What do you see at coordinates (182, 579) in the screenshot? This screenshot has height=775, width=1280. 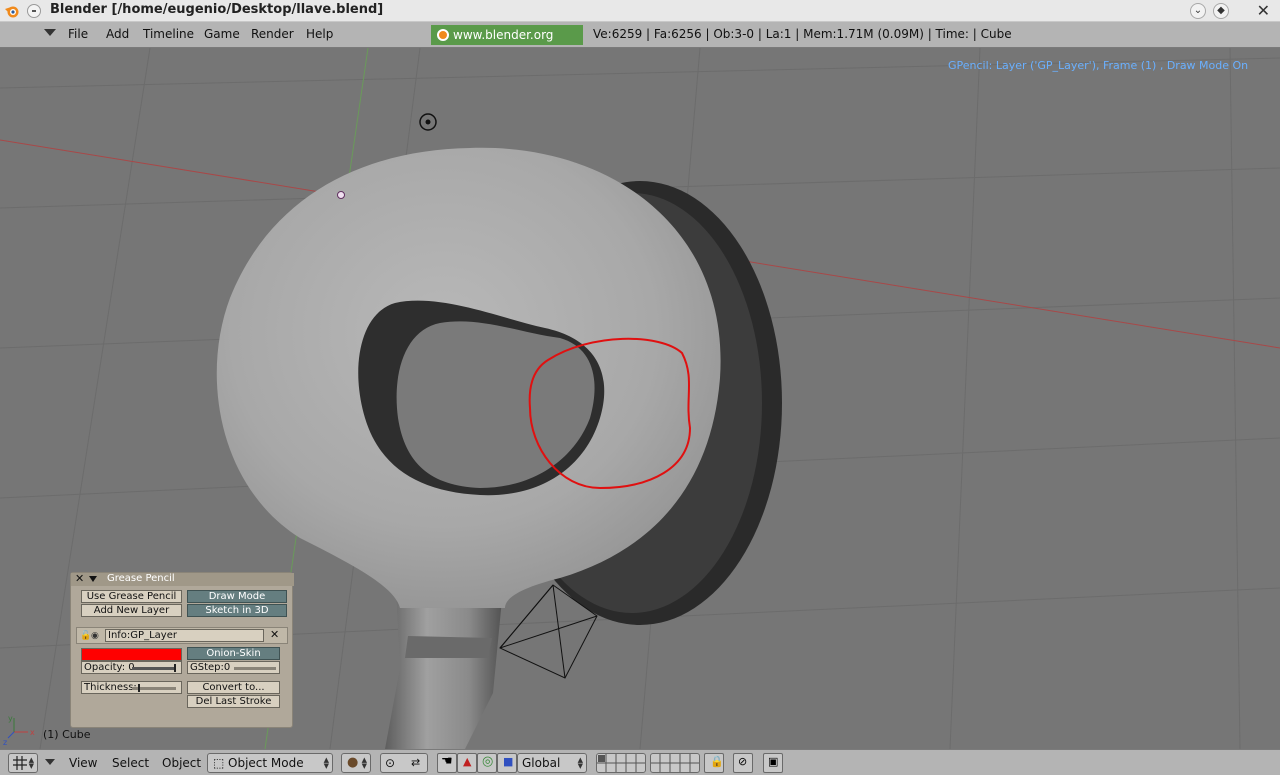 I see `panel-header: ✕ Grease Pencil` at bounding box center [182, 579].